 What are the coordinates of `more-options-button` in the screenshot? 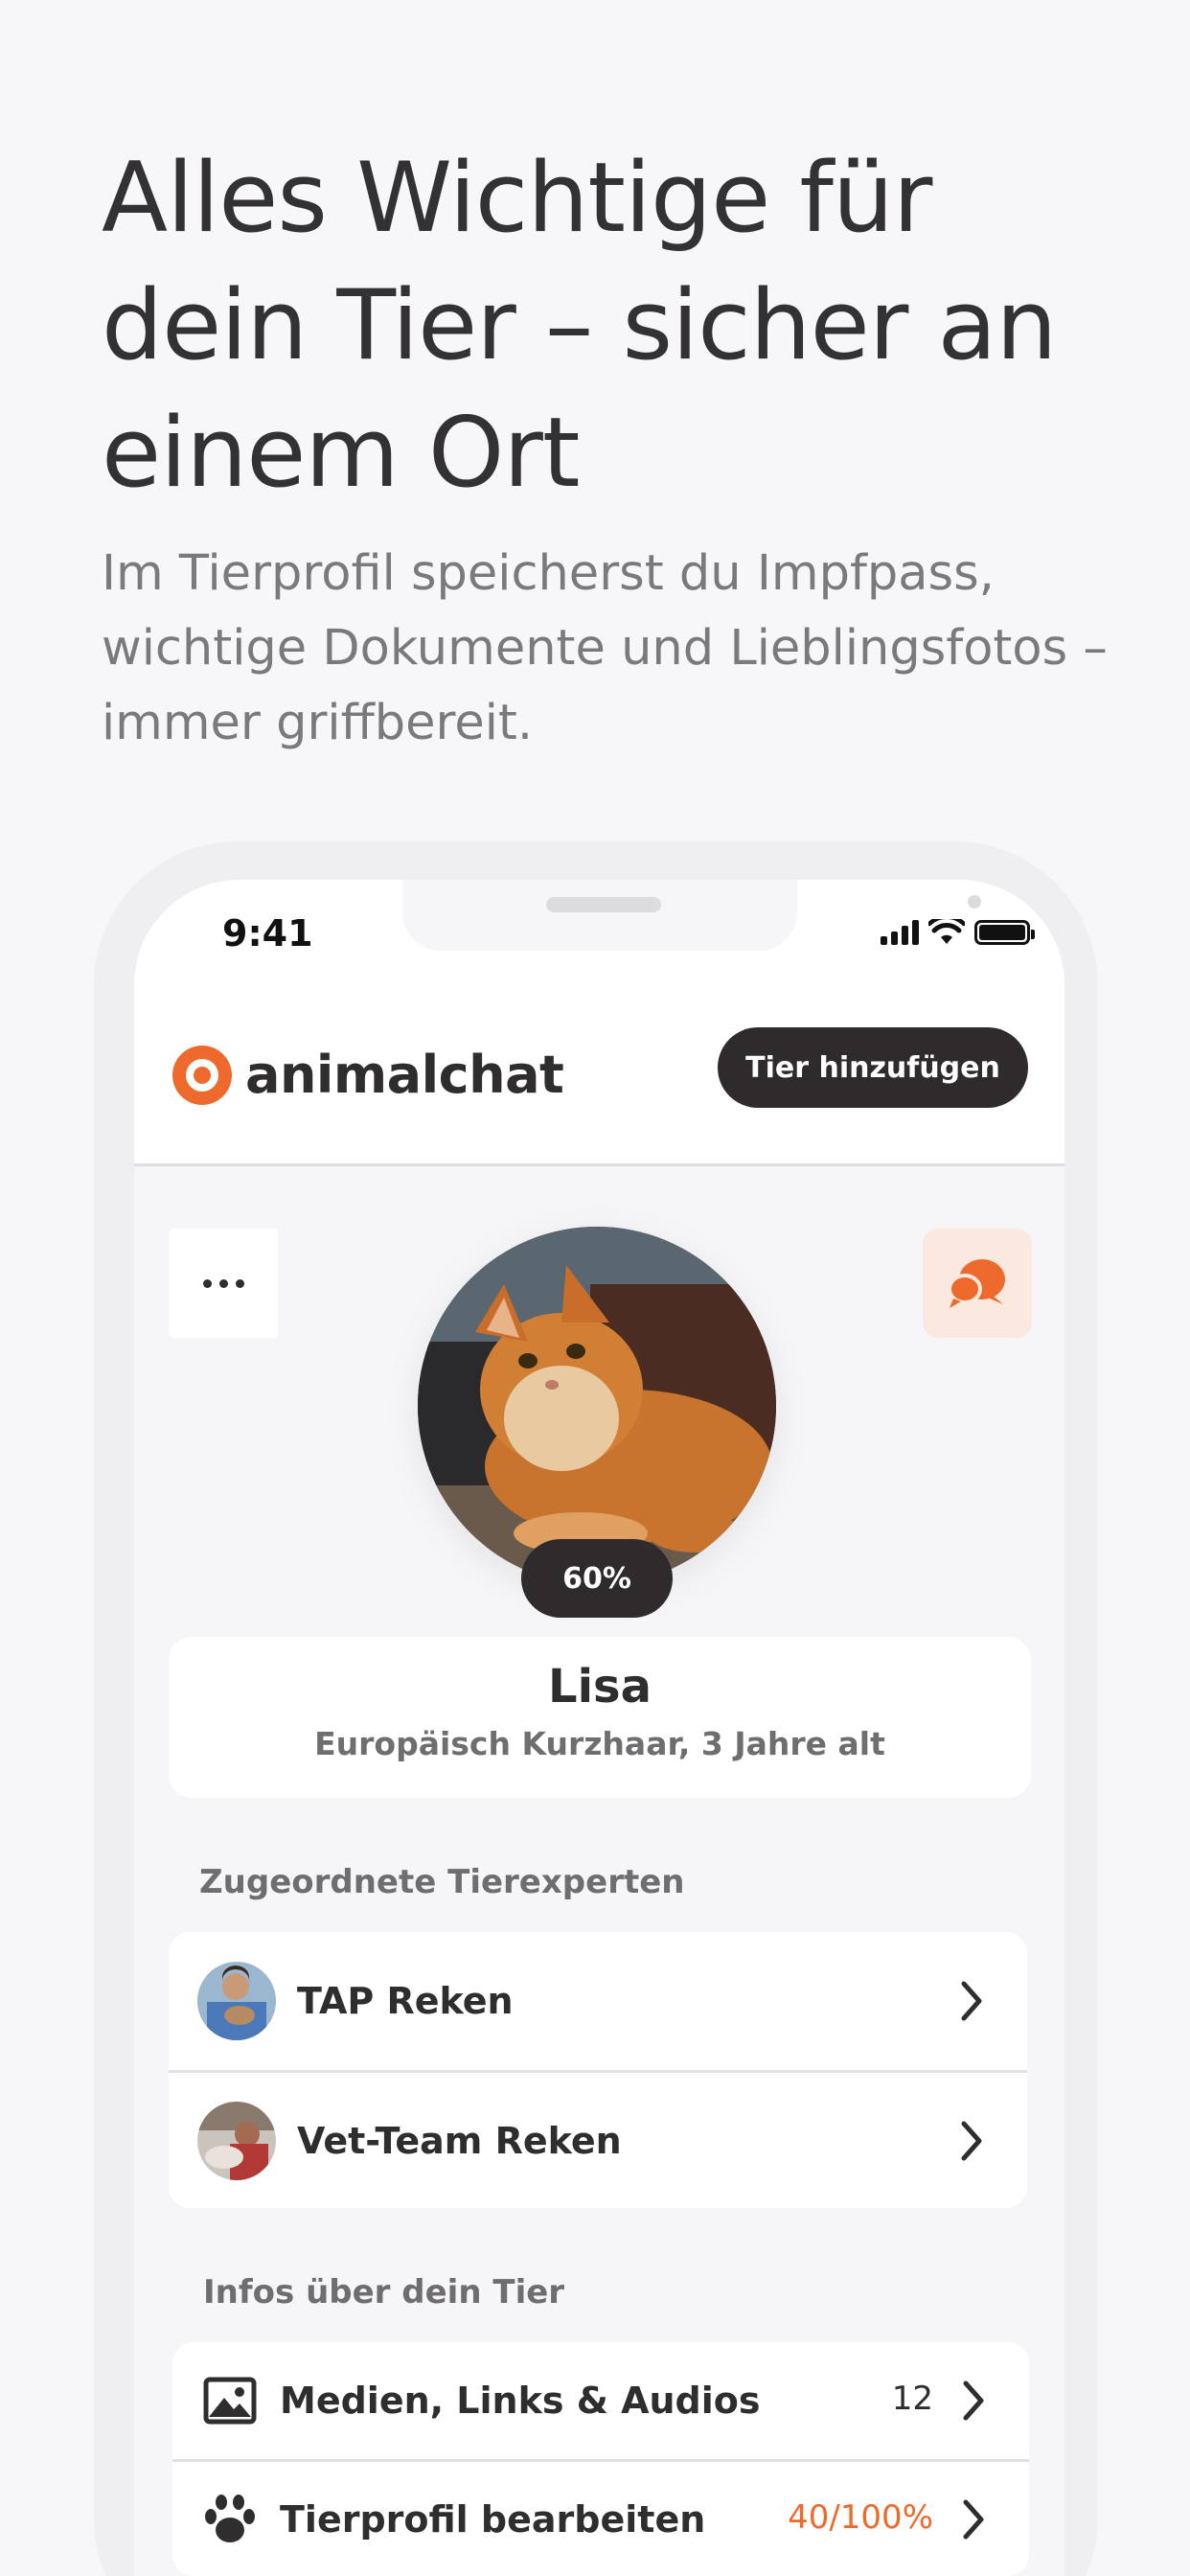 It's located at (224, 1283).